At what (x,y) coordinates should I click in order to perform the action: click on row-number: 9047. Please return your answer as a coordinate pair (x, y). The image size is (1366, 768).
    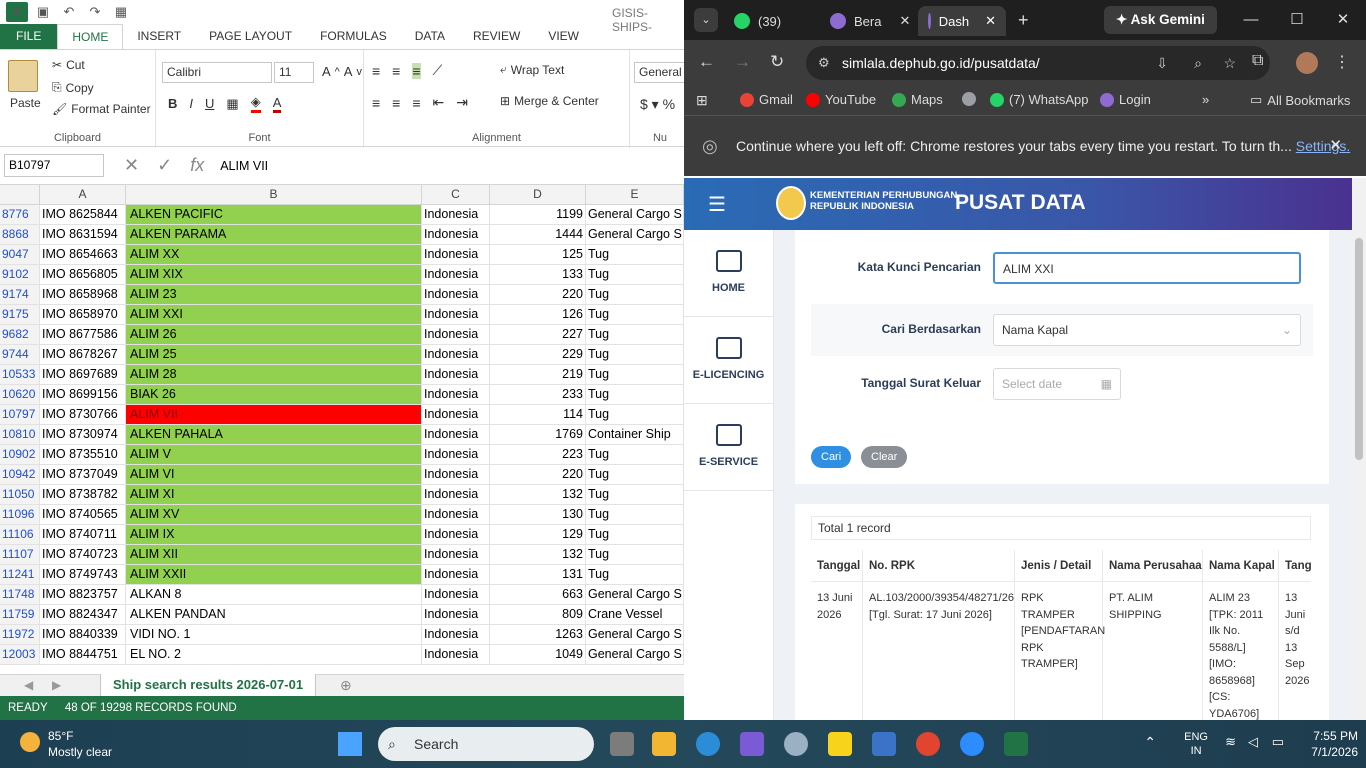
    Looking at the image, I should click on (20, 254).